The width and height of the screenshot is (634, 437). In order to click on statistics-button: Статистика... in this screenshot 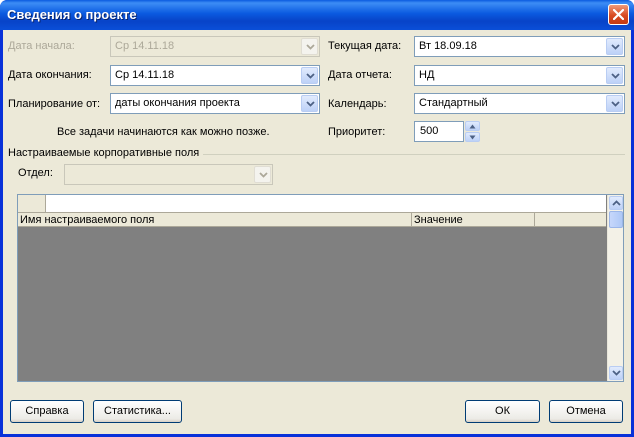, I will do `click(137, 411)`.